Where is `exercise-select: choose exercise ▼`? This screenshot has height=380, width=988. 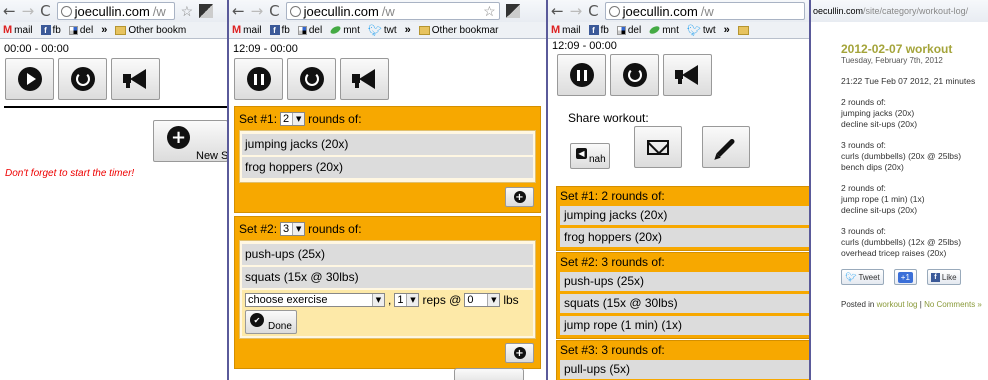 exercise-select: choose exercise ▼ is located at coordinates (315, 300).